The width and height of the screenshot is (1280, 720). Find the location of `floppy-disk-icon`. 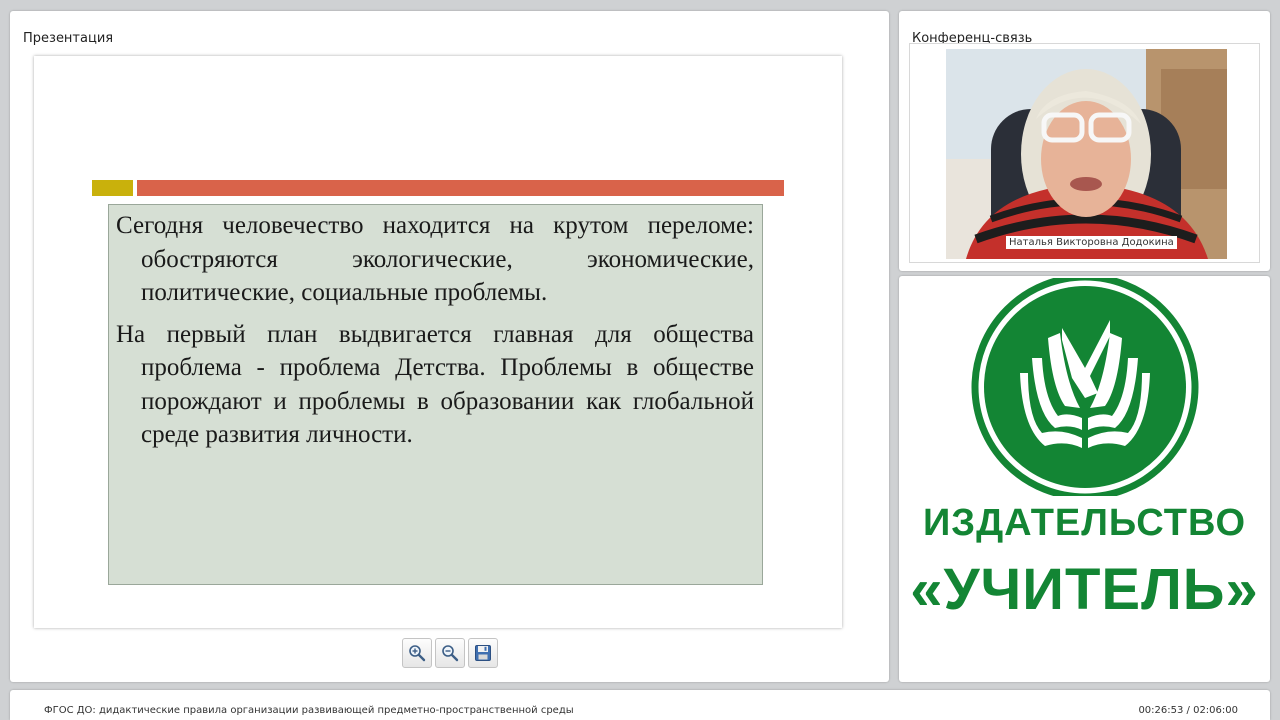

floppy-disk-icon is located at coordinates (483, 653).